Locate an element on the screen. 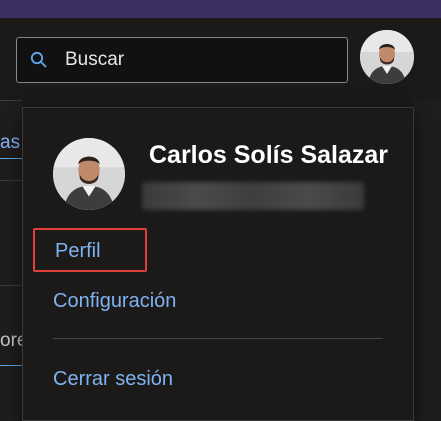  background-content: as ore is located at coordinates (11, 260).